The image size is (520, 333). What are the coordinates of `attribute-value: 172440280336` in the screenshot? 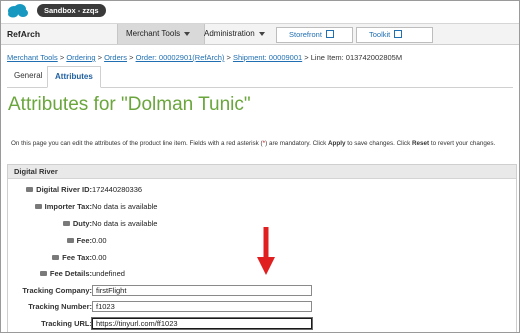 It's located at (117, 189).